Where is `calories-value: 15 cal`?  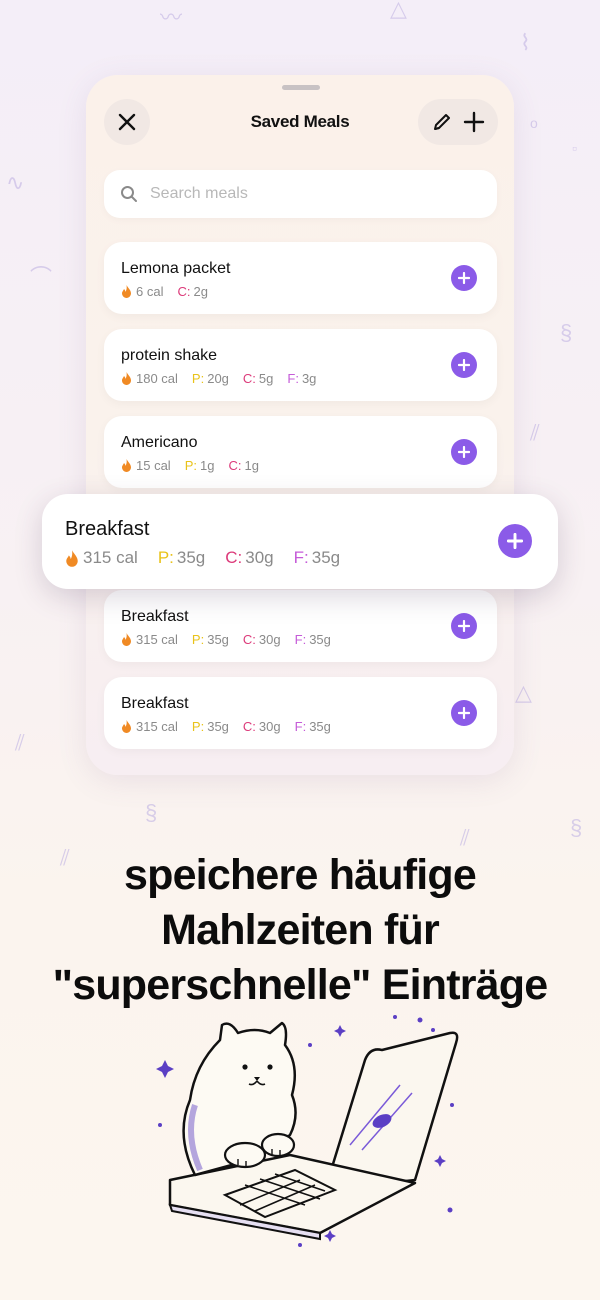
calories-value: 15 cal is located at coordinates (153, 465).